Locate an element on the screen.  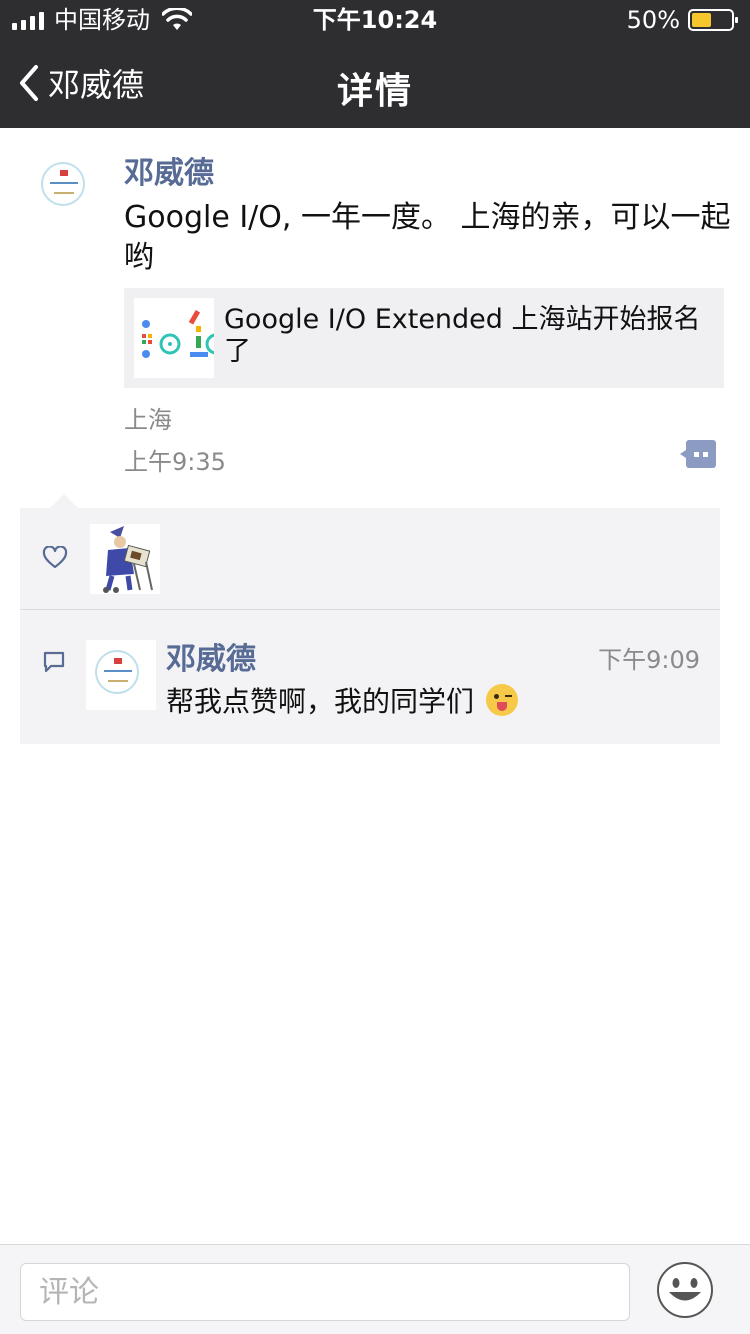
liker-avatar is located at coordinates (125, 559).